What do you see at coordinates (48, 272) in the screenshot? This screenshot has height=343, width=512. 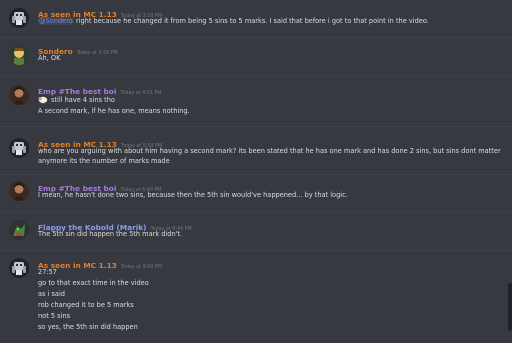 I see `message-text: 27:57` at bounding box center [48, 272].